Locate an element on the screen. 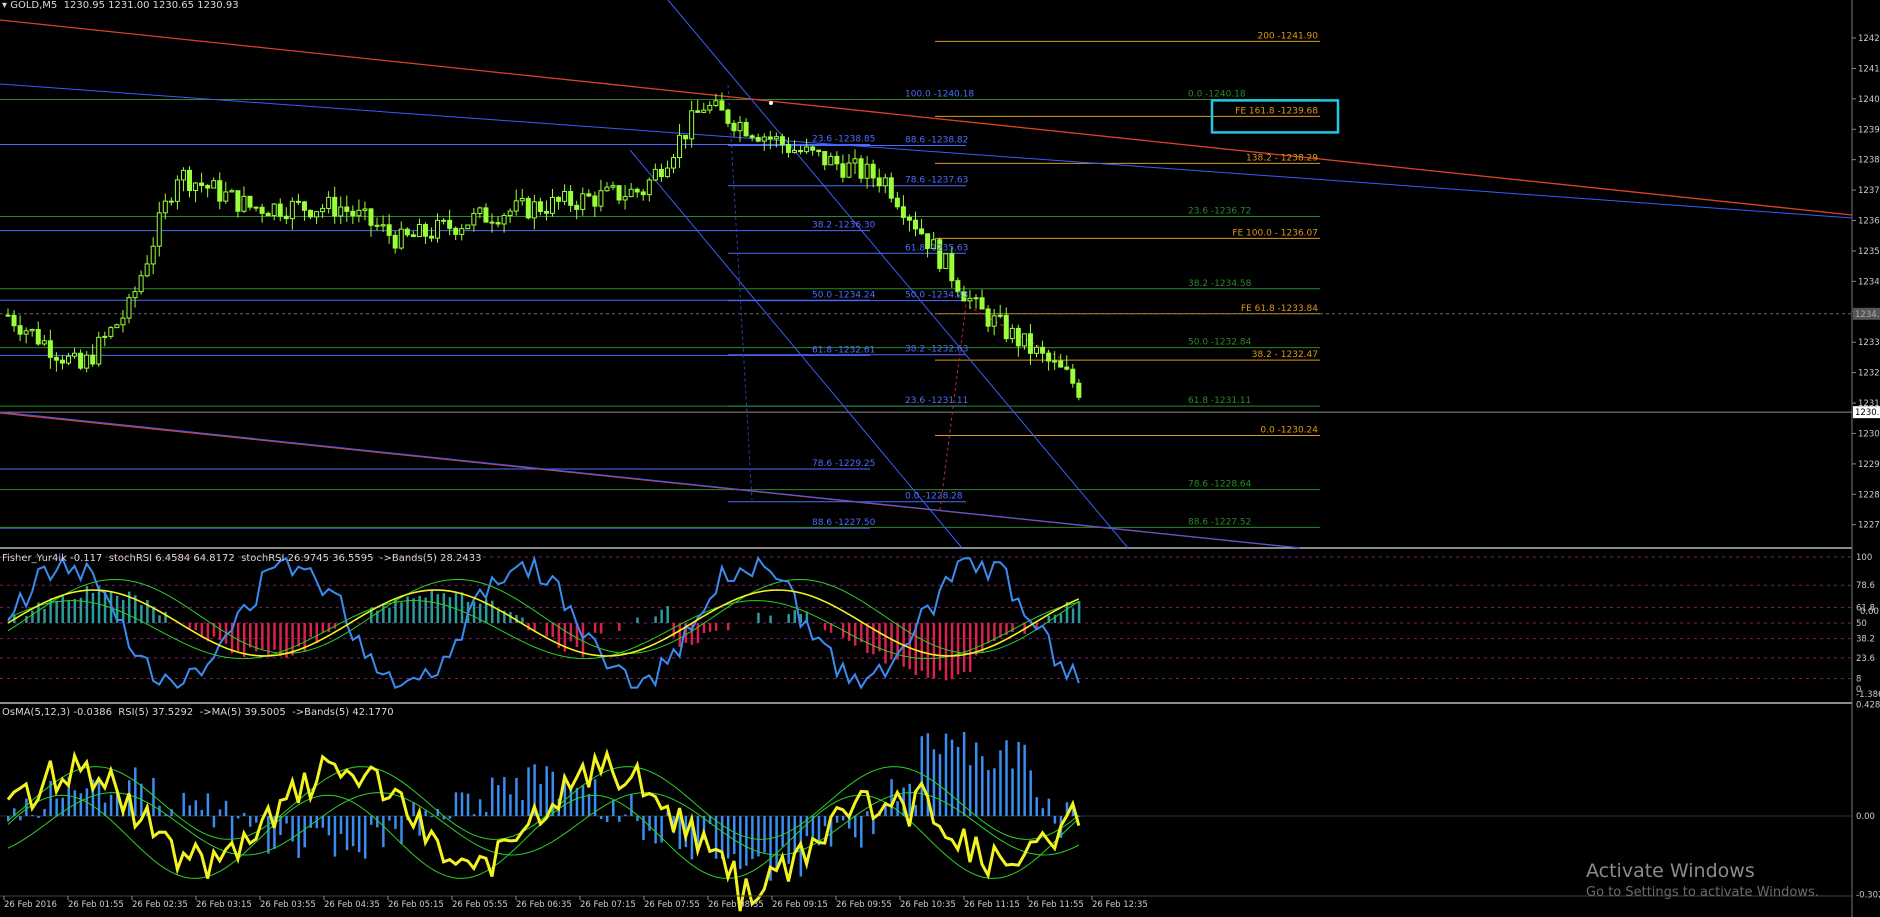 The image size is (1880, 917). ind1-axis-label: 100 is located at coordinates (1864, 558).